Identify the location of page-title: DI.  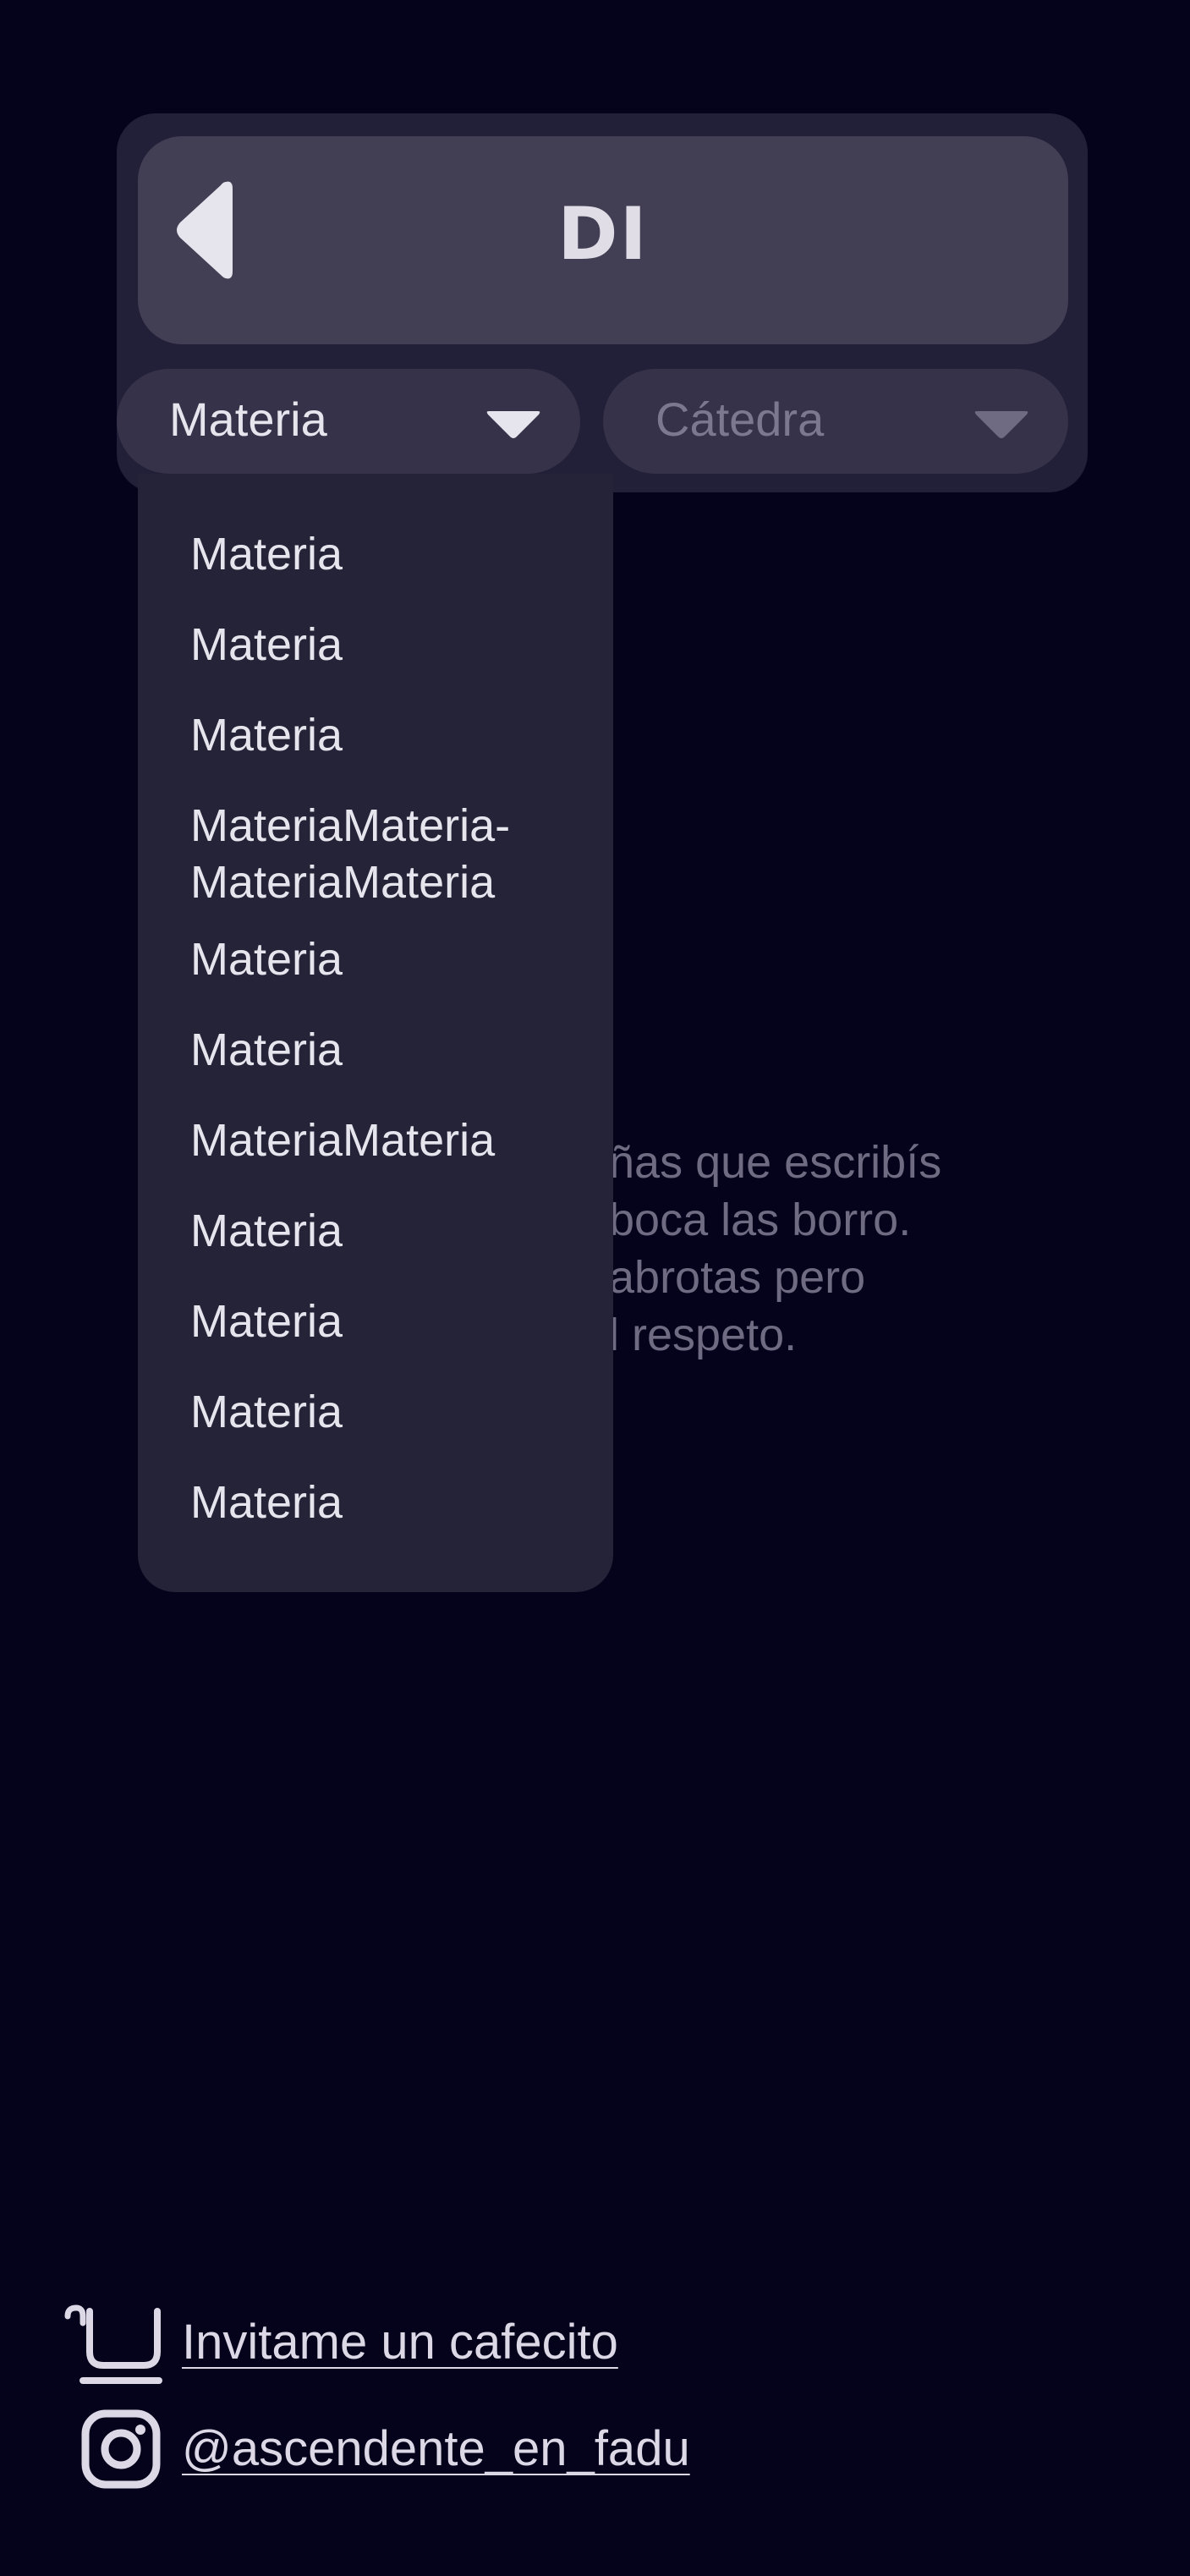
(603, 234).